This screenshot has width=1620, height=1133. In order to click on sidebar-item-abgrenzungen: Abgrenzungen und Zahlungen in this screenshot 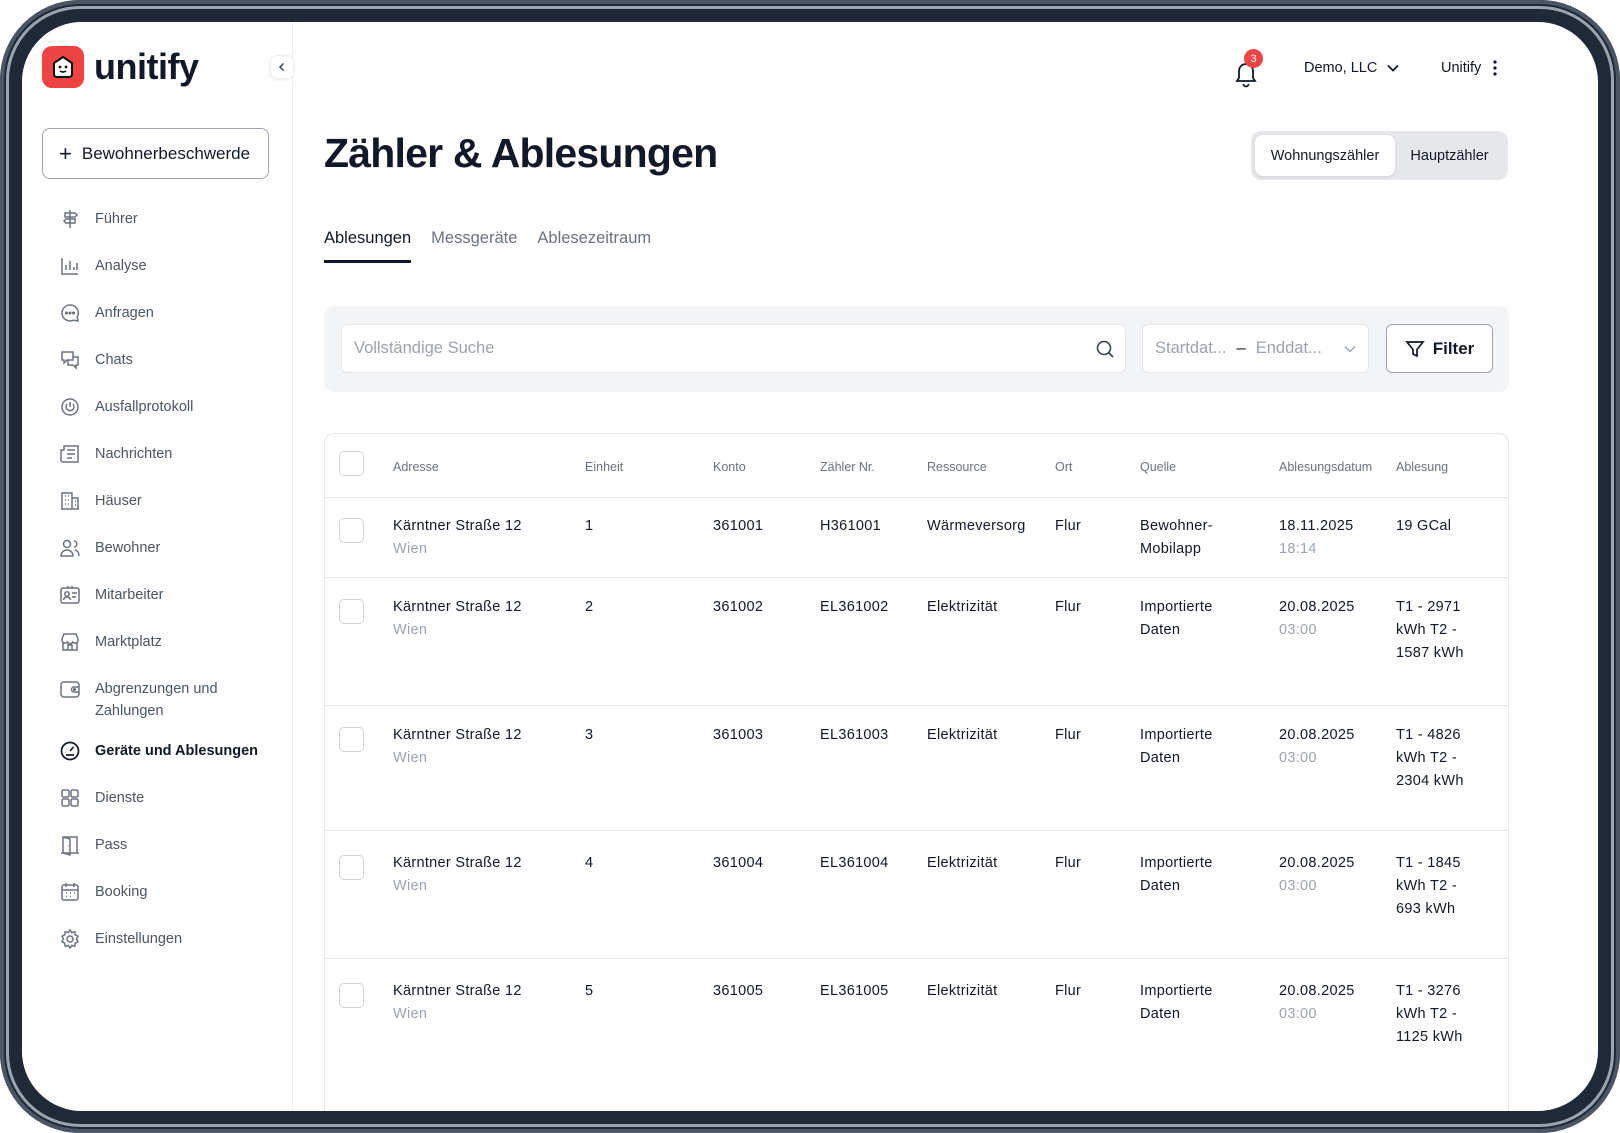, I will do `click(162, 697)`.